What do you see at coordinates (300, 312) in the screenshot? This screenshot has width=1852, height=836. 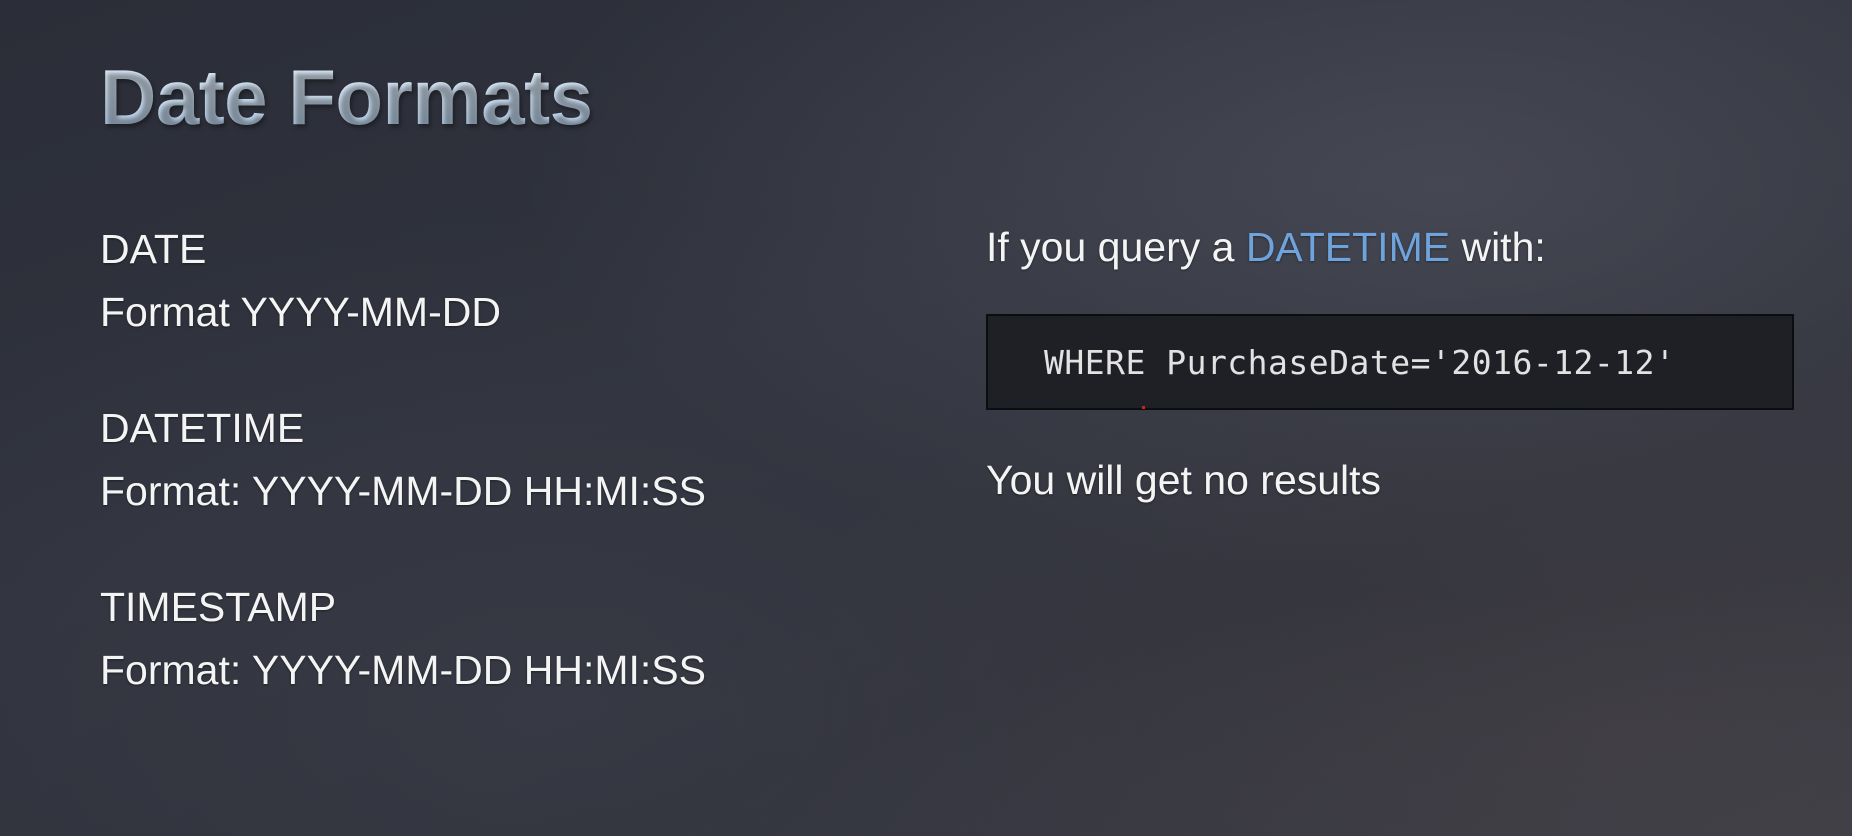 I see `format-pattern: Format YYYY-MM-DD` at bounding box center [300, 312].